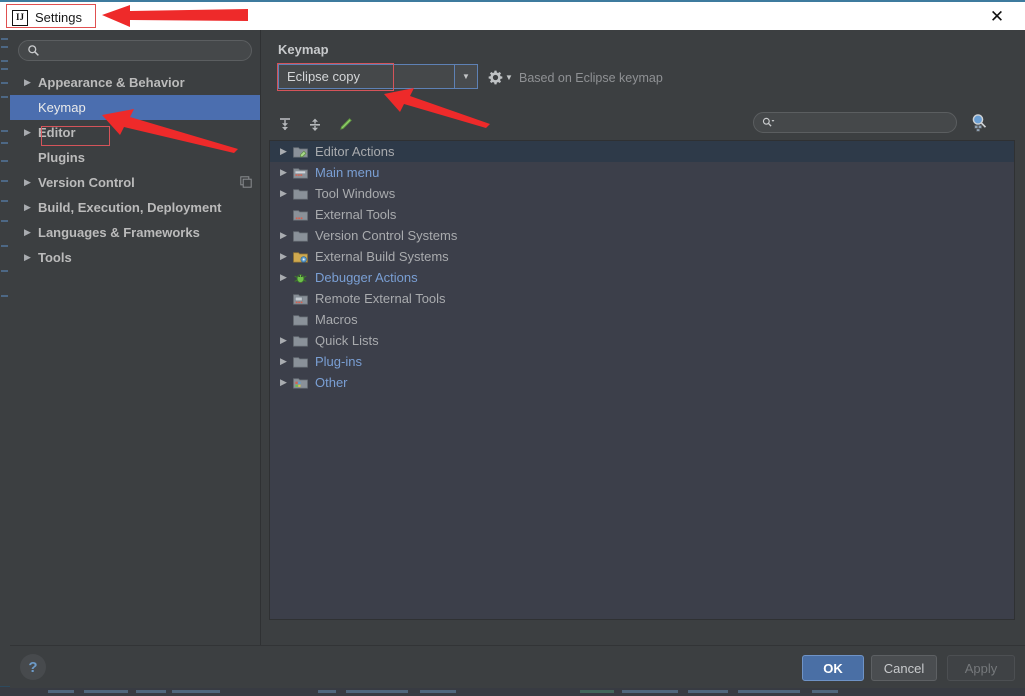 The height and width of the screenshot is (696, 1025). Describe the element at coordinates (285, 125) in the screenshot. I see `expand-all-icon` at that location.